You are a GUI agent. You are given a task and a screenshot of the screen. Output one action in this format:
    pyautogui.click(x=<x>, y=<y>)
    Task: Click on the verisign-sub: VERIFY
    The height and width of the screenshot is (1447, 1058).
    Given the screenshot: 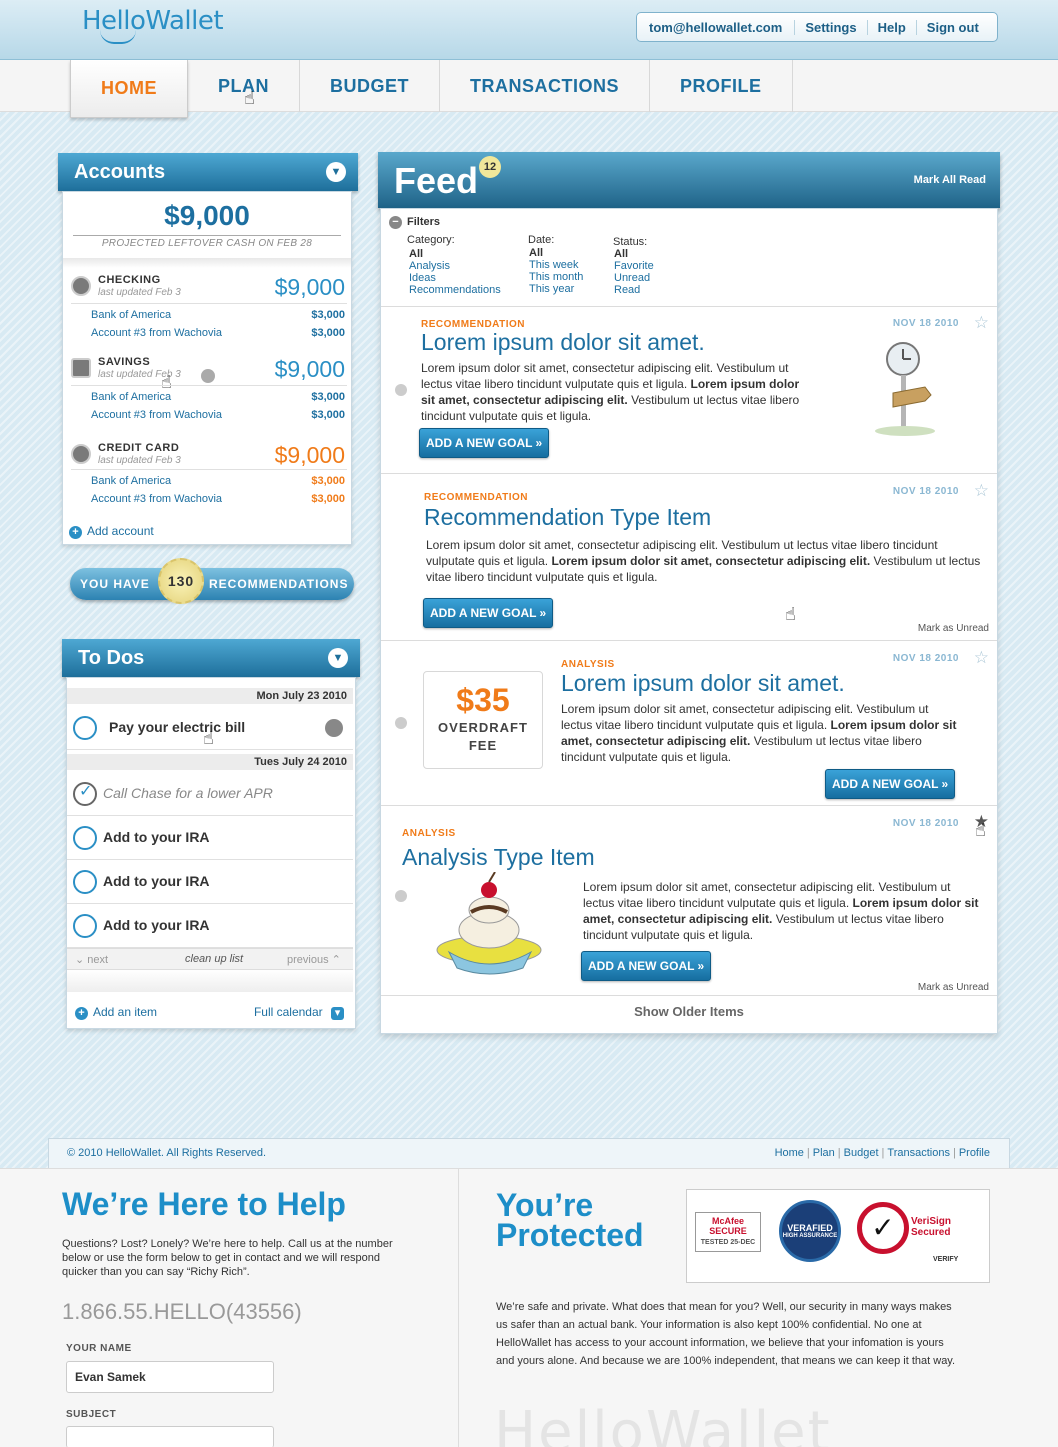 What is the action you would take?
    pyautogui.click(x=946, y=1259)
    